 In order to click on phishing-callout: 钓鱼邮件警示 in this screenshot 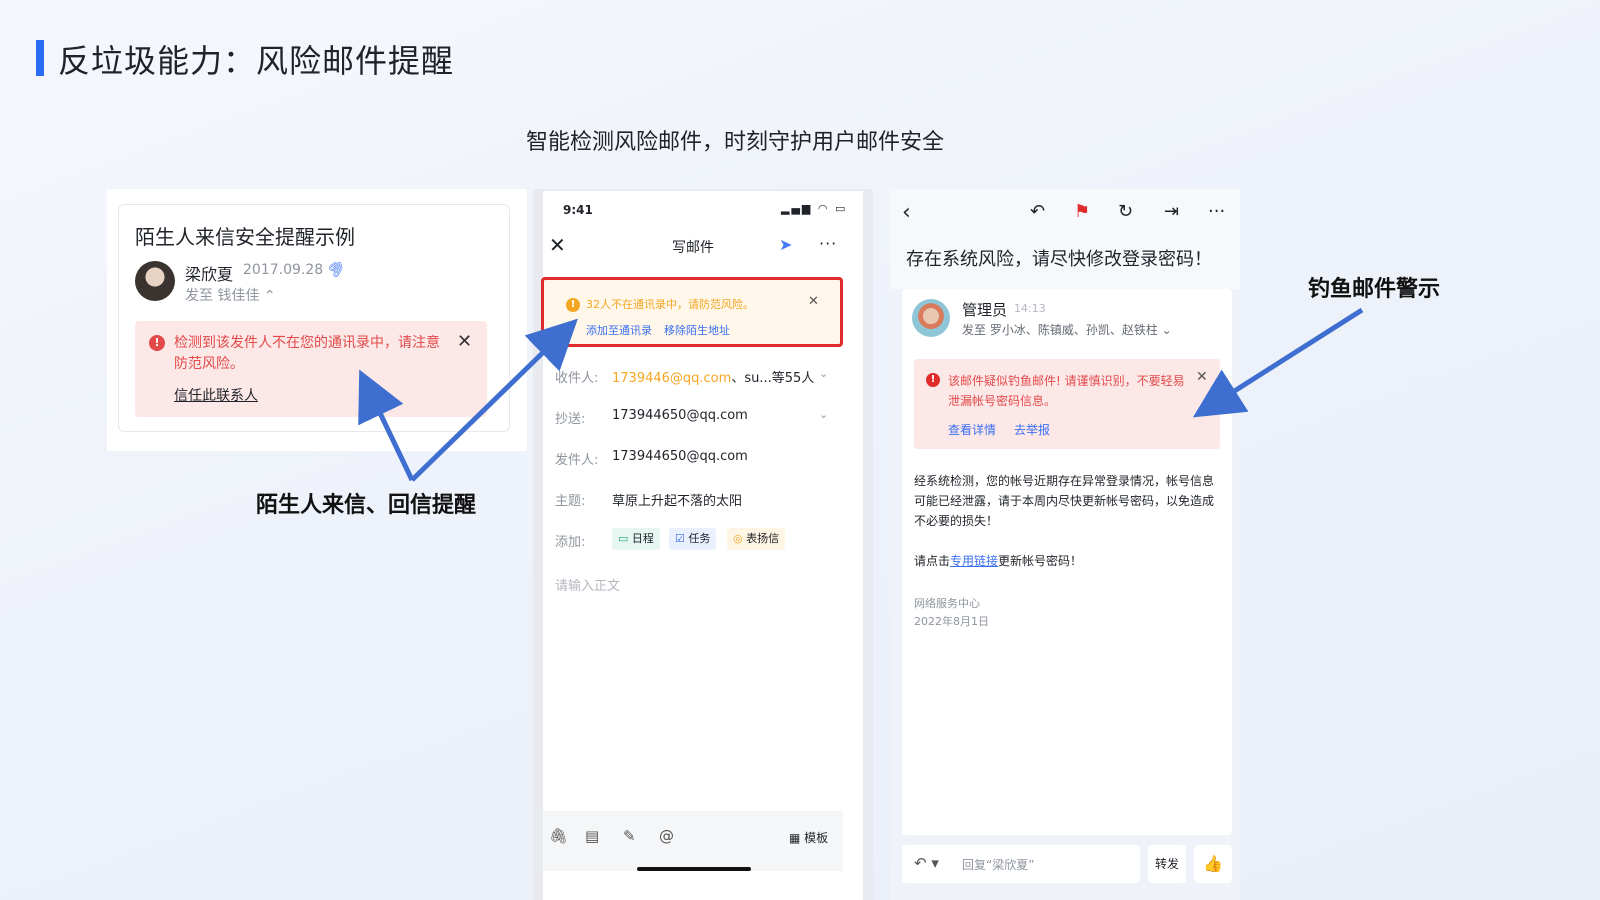, I will do `click(1374, 289)`.